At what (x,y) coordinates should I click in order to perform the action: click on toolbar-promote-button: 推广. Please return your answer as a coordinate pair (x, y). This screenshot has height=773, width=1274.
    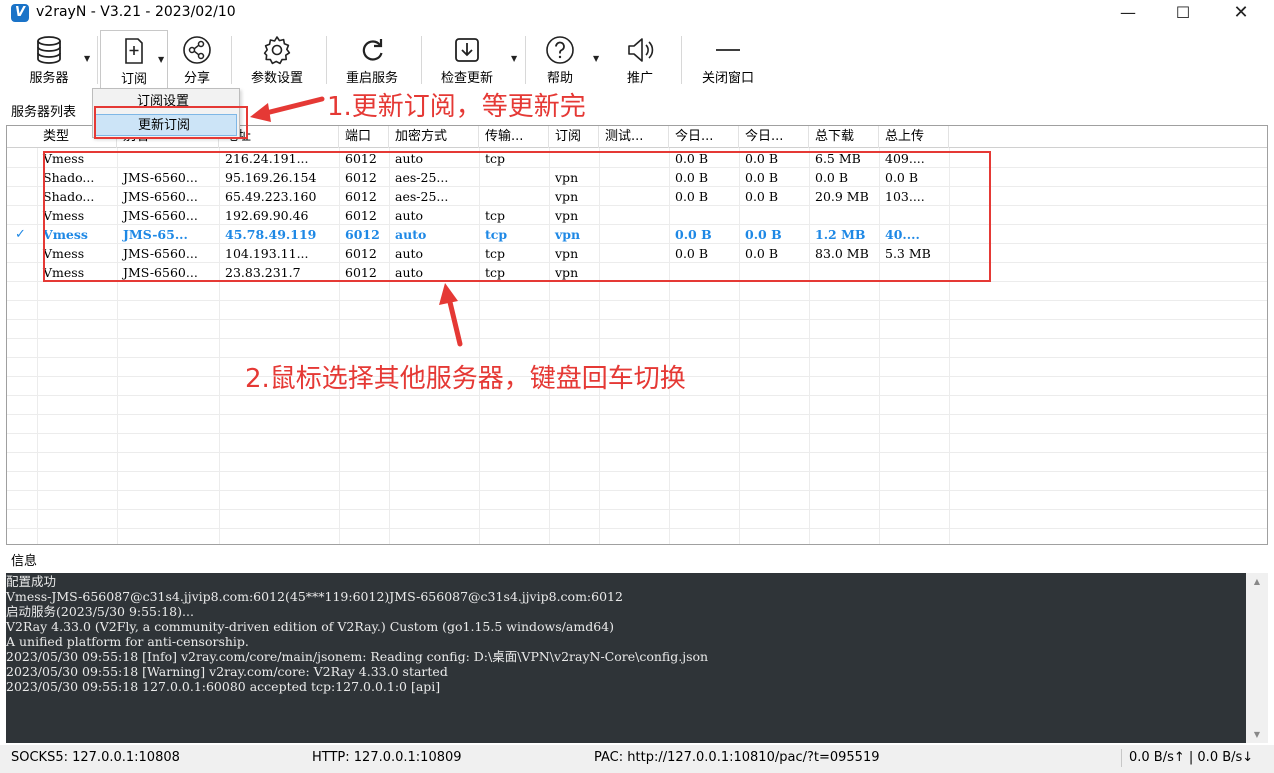
    Looking at the image, I should click on (640, 60).